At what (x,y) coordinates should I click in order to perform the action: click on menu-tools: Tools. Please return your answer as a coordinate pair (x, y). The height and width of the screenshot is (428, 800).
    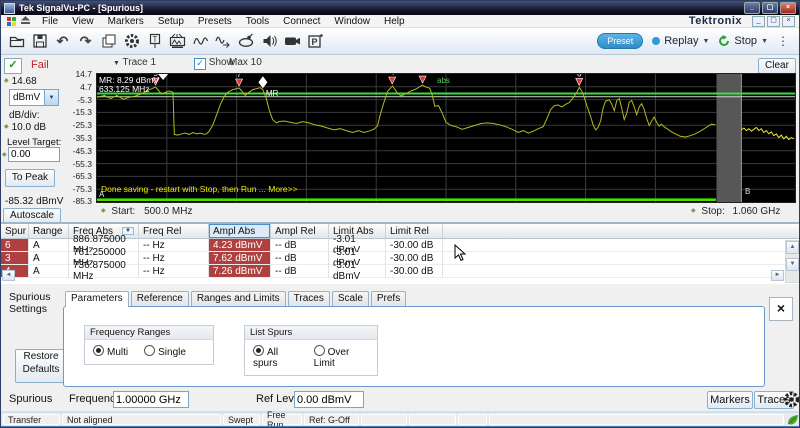
    Looking at the image, I should click on (257, 21).